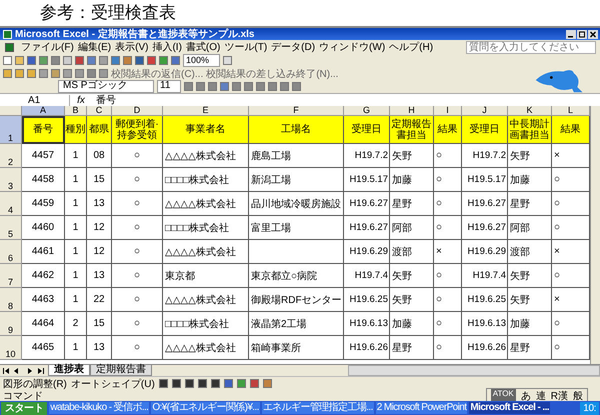 This screenshot has height=415, width=600. Describe the element at coordinates (24, 371) in the screenshot. I see `sheet-nav-arrows-icon` at that location.